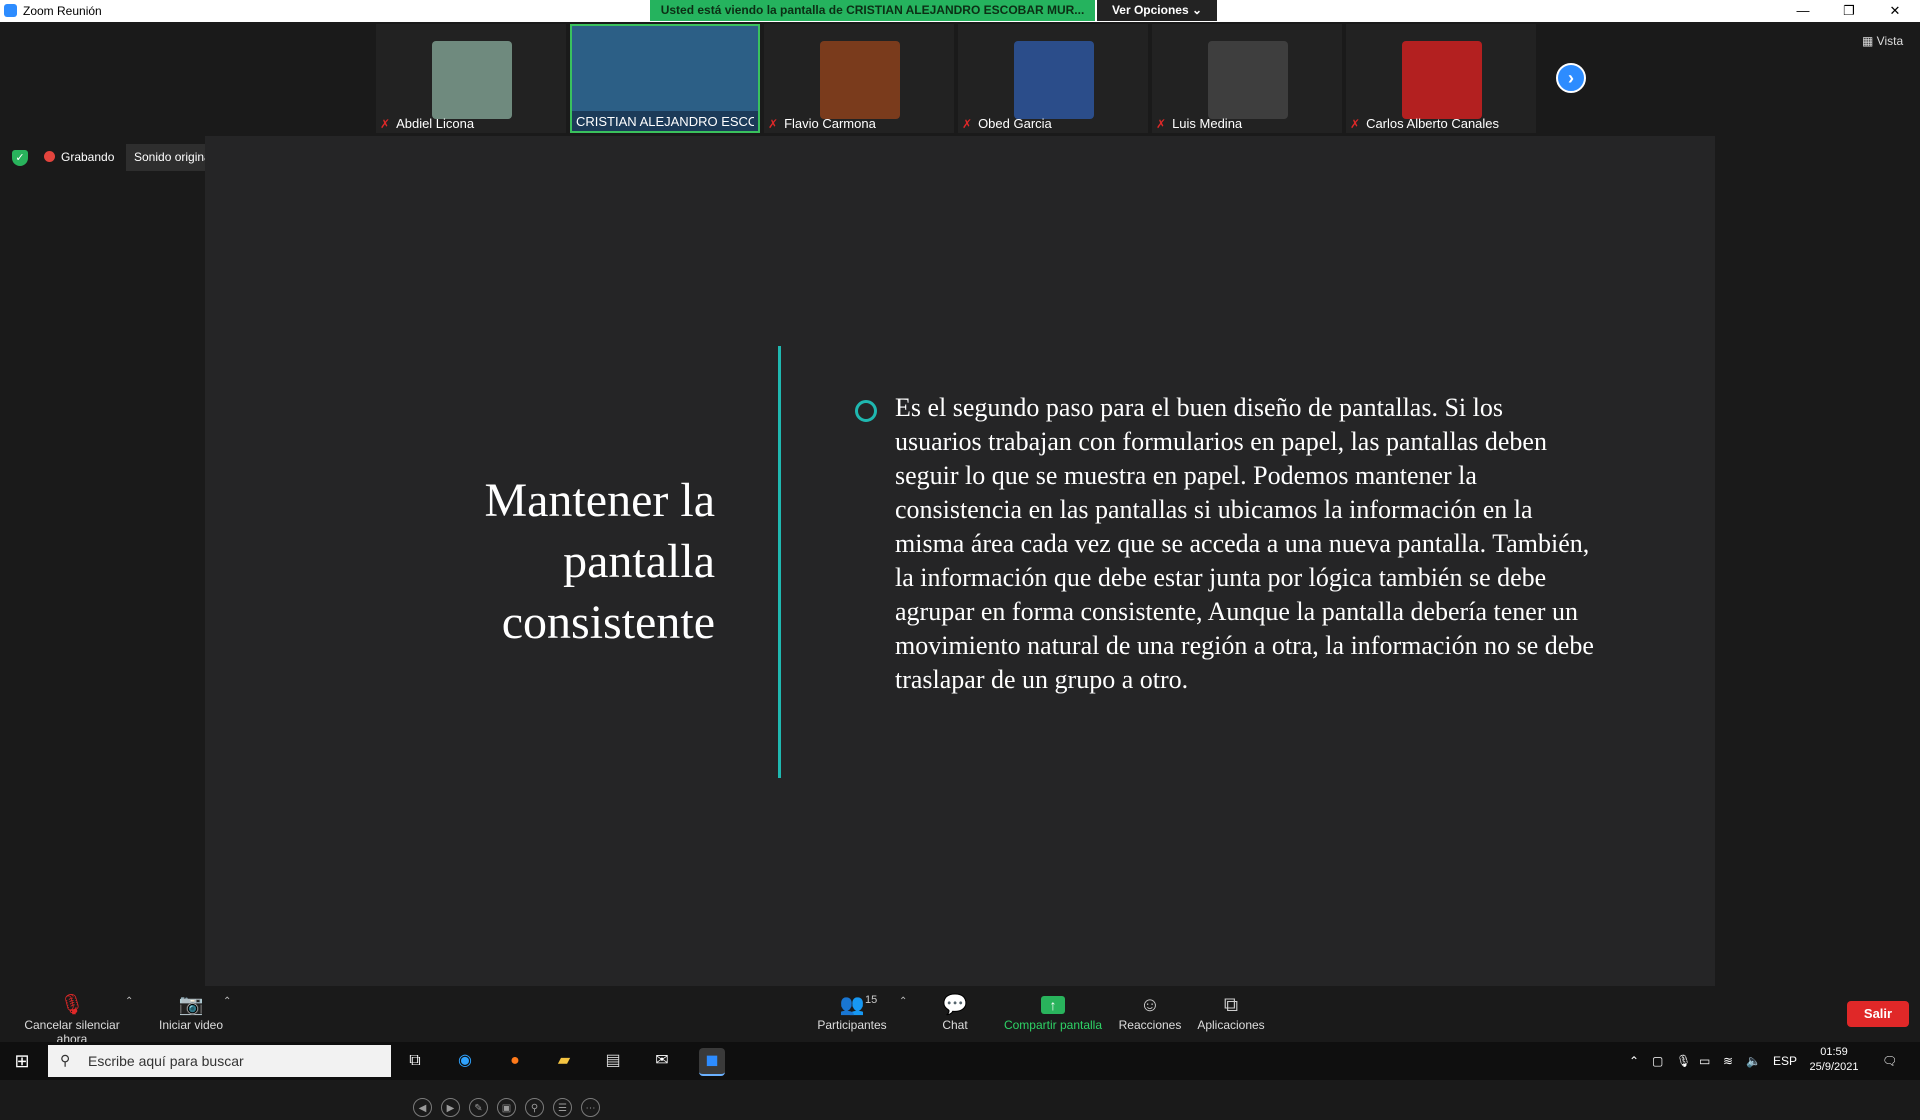 Image resolution: width=1920 pixels, height=1120 pixels. Describe the element at coordinates (1425, 123) in the screenshot. I see `participant-name: ✗ Carlos Alberto Canales` at that location.